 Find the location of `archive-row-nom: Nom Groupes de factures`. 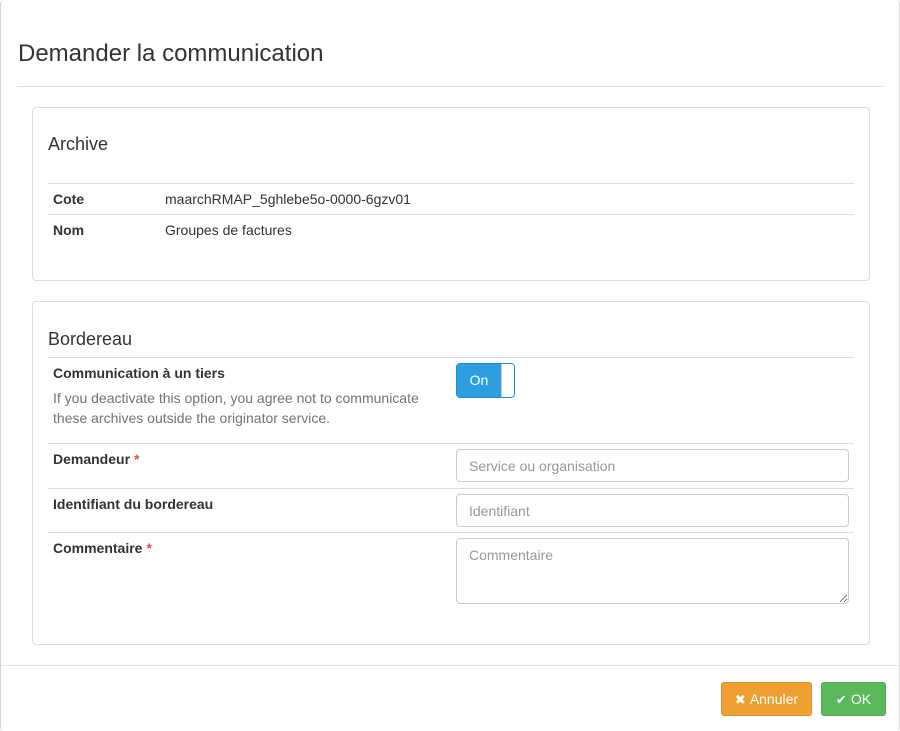

archive-row-nom: Nom Groupes de factures is located at coordinates (451, 229).